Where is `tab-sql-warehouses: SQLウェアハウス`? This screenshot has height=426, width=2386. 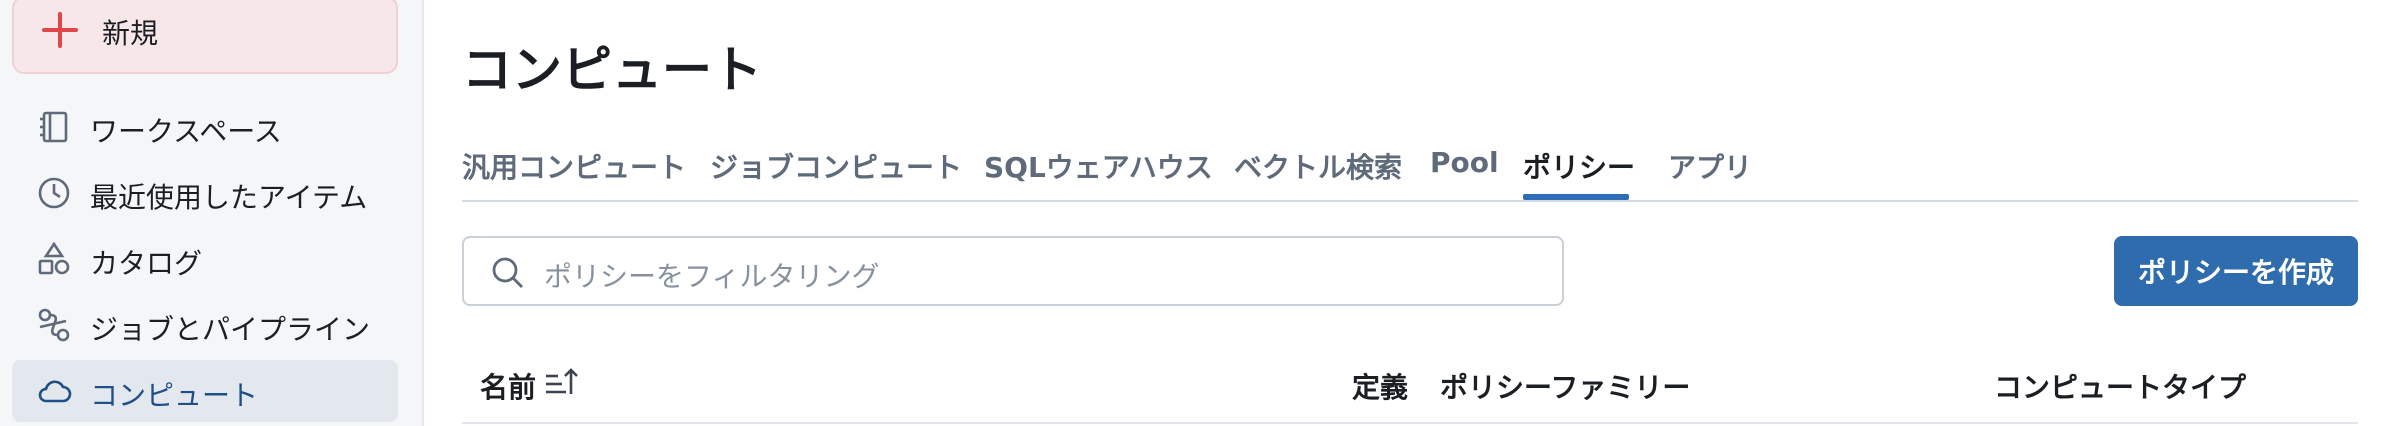
tab-sql-warehouses: SQLウェアハウス is located at coordinates (1098, 166).